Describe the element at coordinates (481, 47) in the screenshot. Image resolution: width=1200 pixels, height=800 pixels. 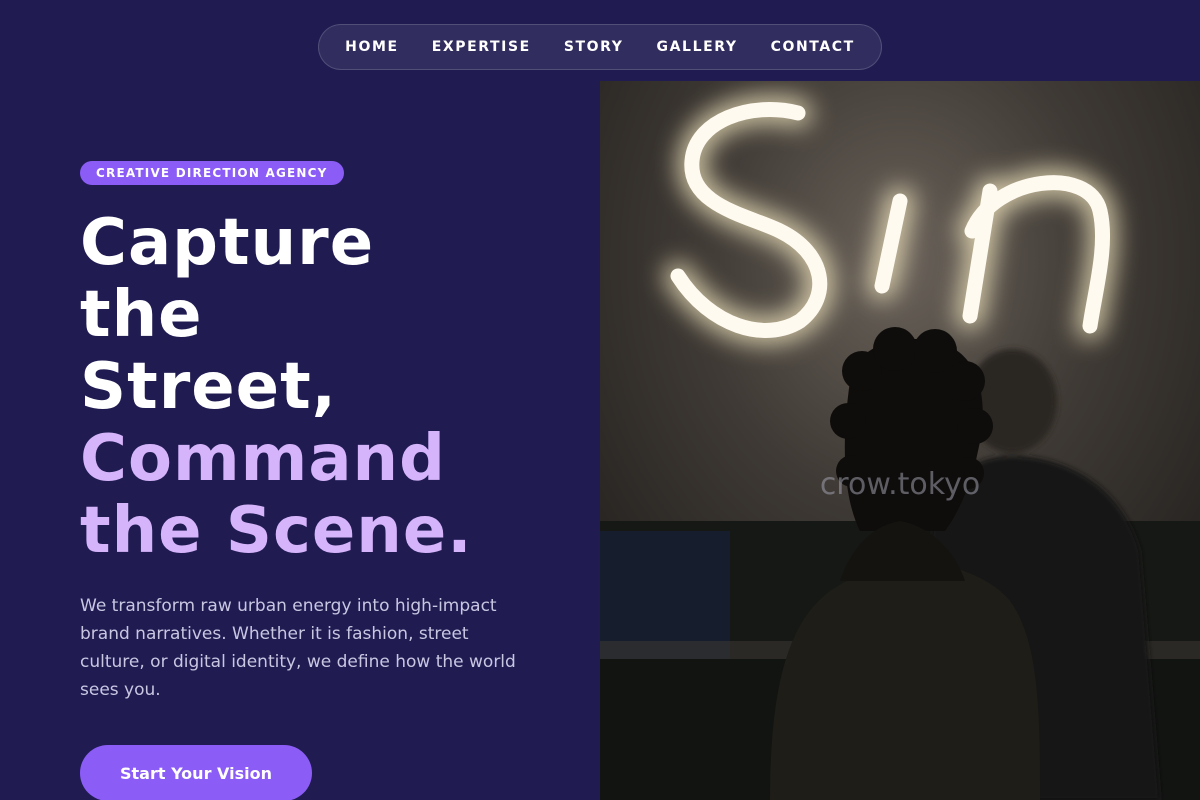
I see `nav-link-expertise: EXPERTISE` at that location.